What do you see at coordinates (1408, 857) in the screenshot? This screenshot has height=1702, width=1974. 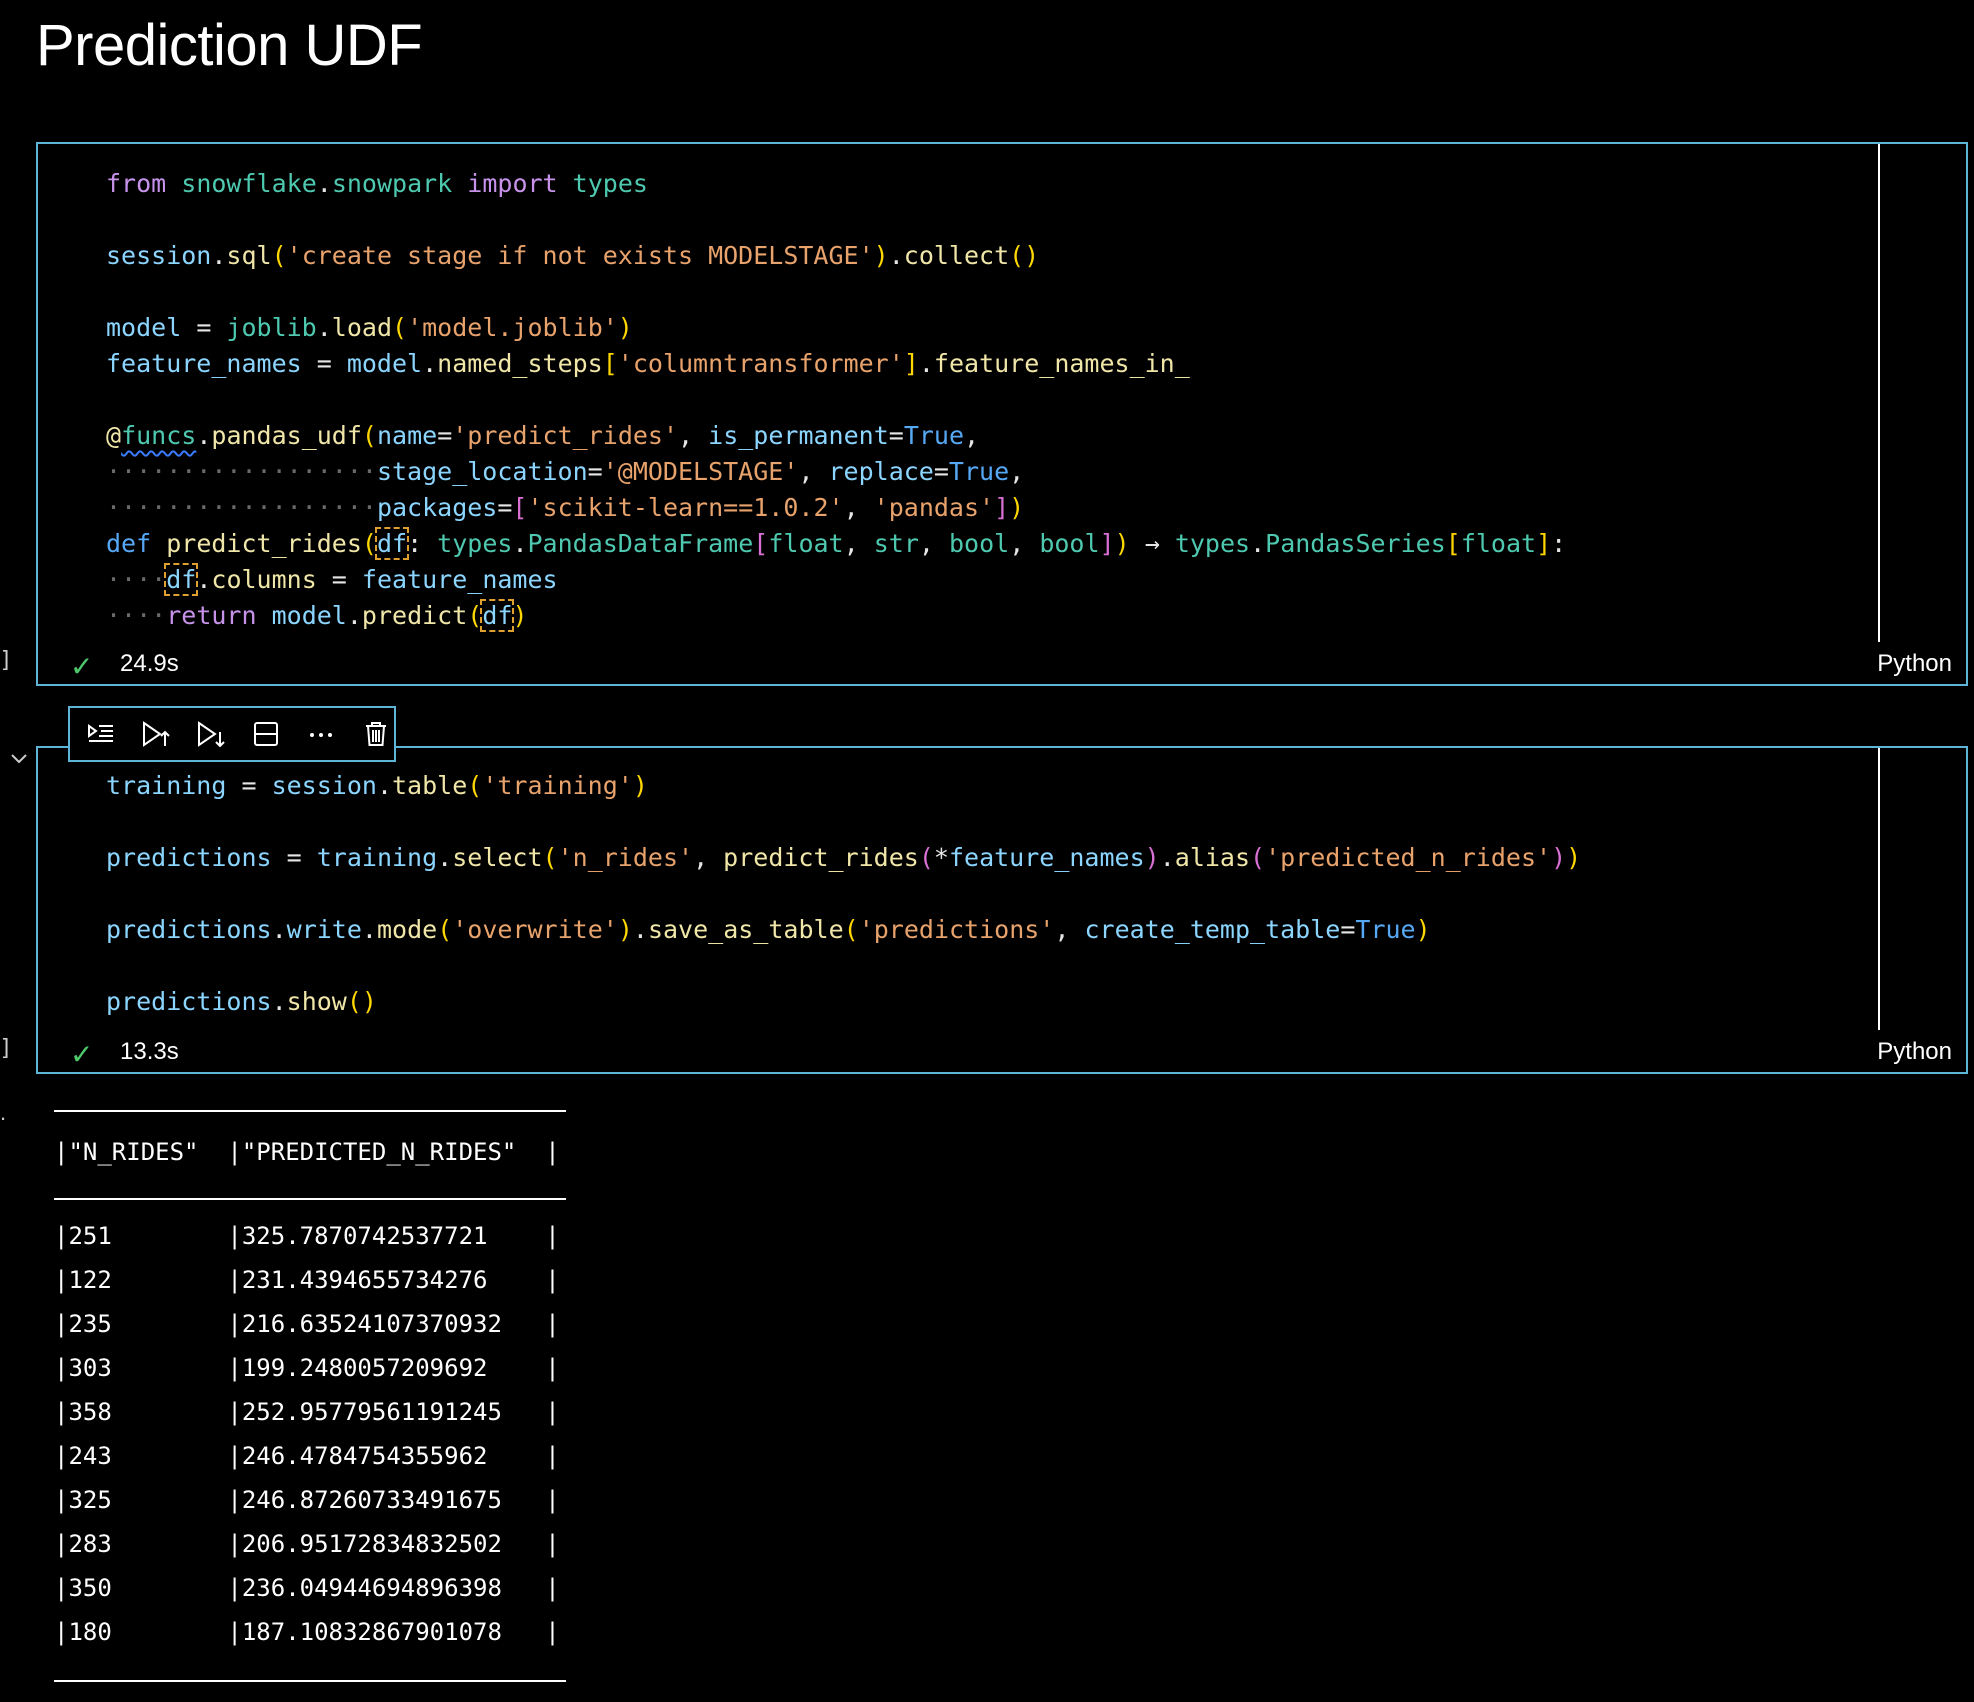 I see `code-token: 'predicted_n_rides'` at bounding box center [1408, 857].